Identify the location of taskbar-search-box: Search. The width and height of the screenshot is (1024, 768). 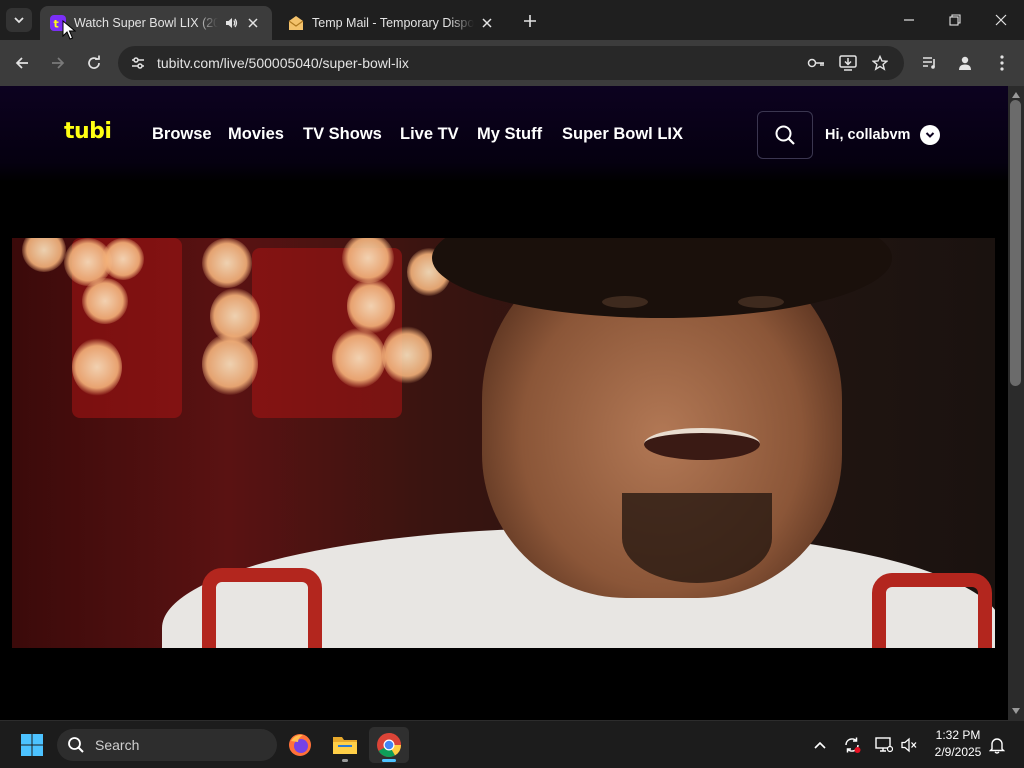
(167, 745).